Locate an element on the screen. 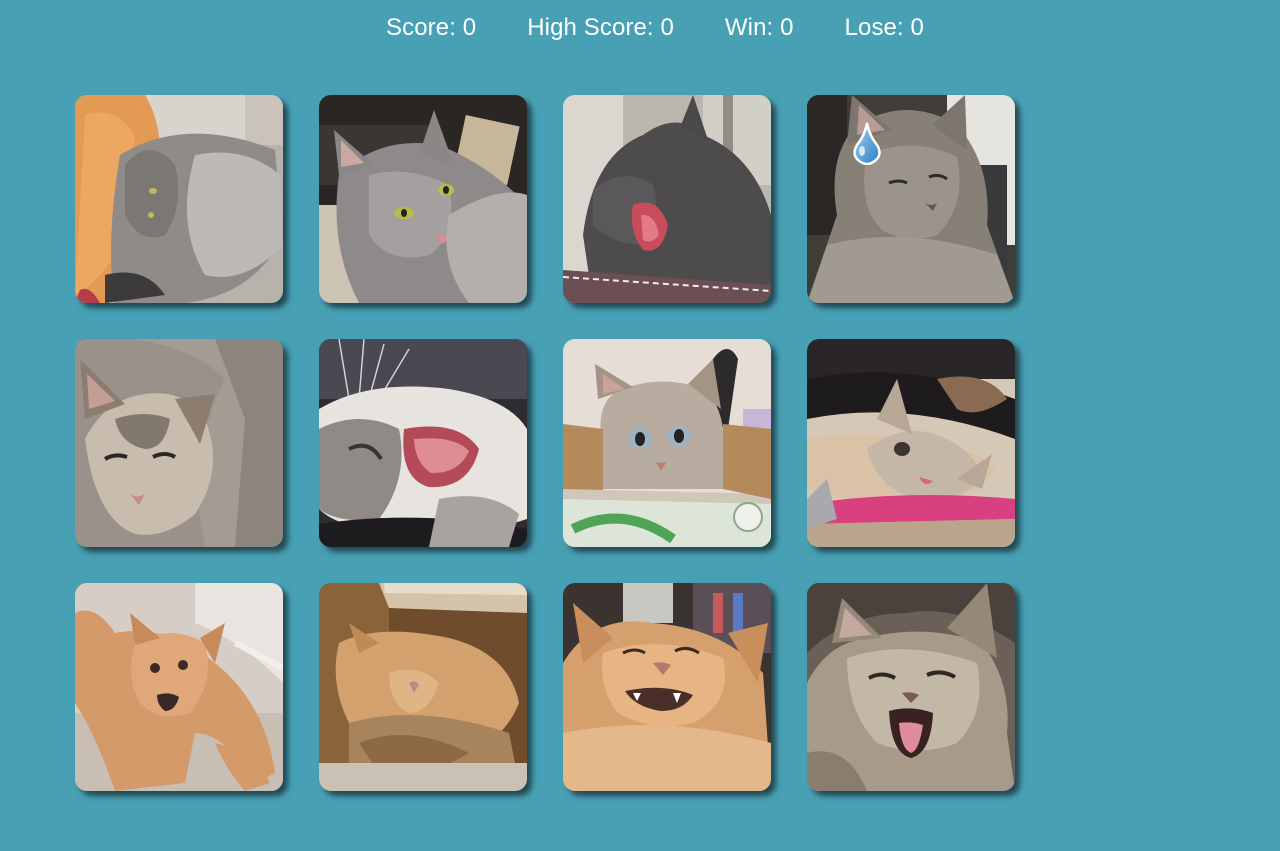  cat-photo-gray-squinting is located at coordinates (911, 199).